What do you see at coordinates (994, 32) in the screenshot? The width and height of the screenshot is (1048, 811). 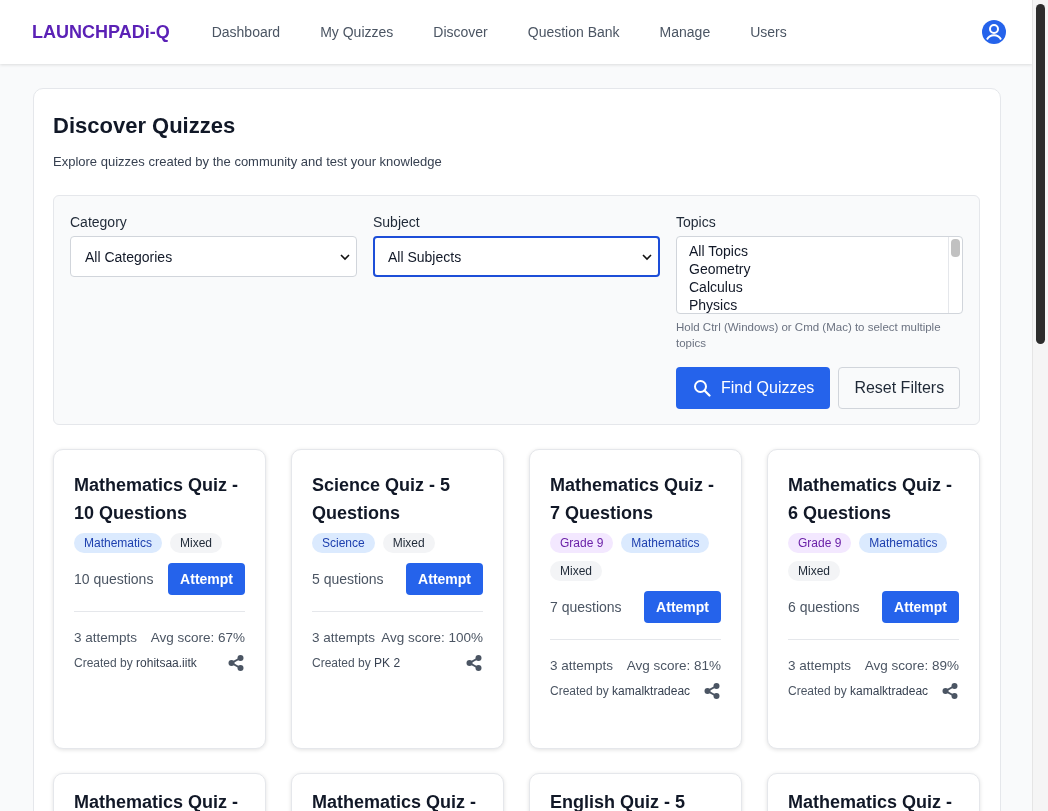 I see `user-avatar-icon` at bounding box center [994, 32].